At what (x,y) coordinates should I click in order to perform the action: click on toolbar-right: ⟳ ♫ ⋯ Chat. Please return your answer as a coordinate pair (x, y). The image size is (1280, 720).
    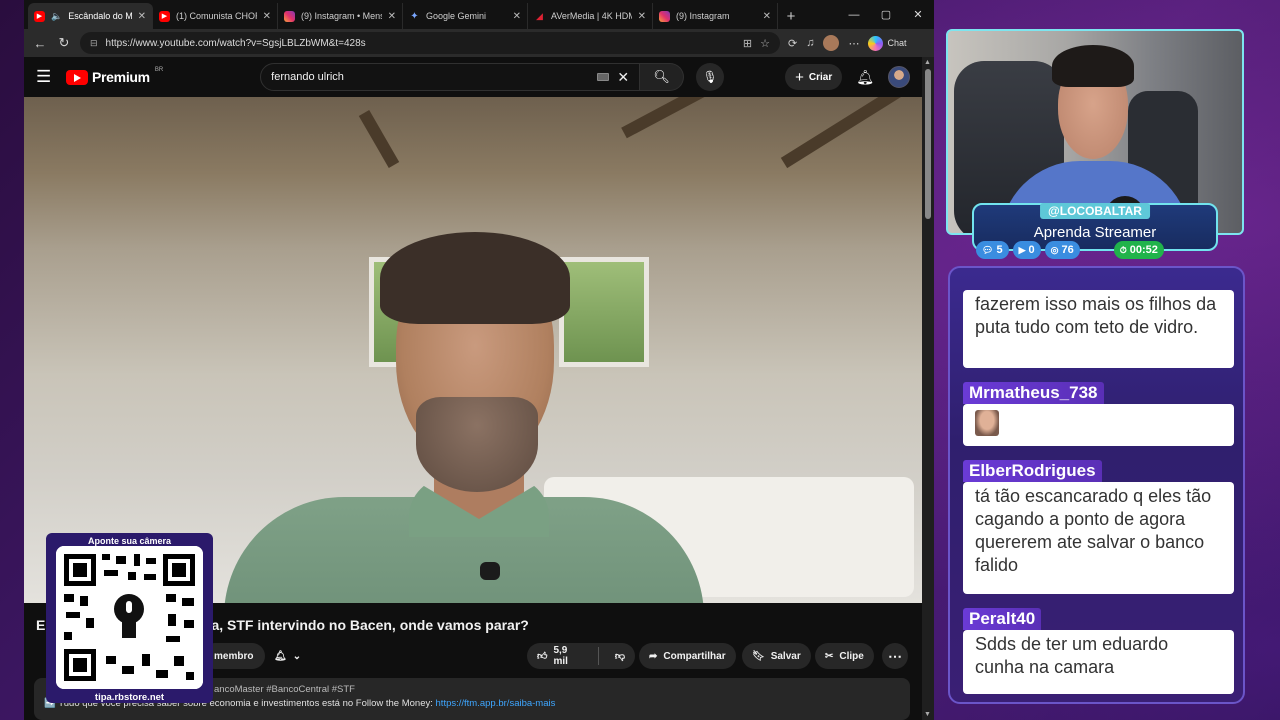
    Looking at the image, I should click on (847, 43).